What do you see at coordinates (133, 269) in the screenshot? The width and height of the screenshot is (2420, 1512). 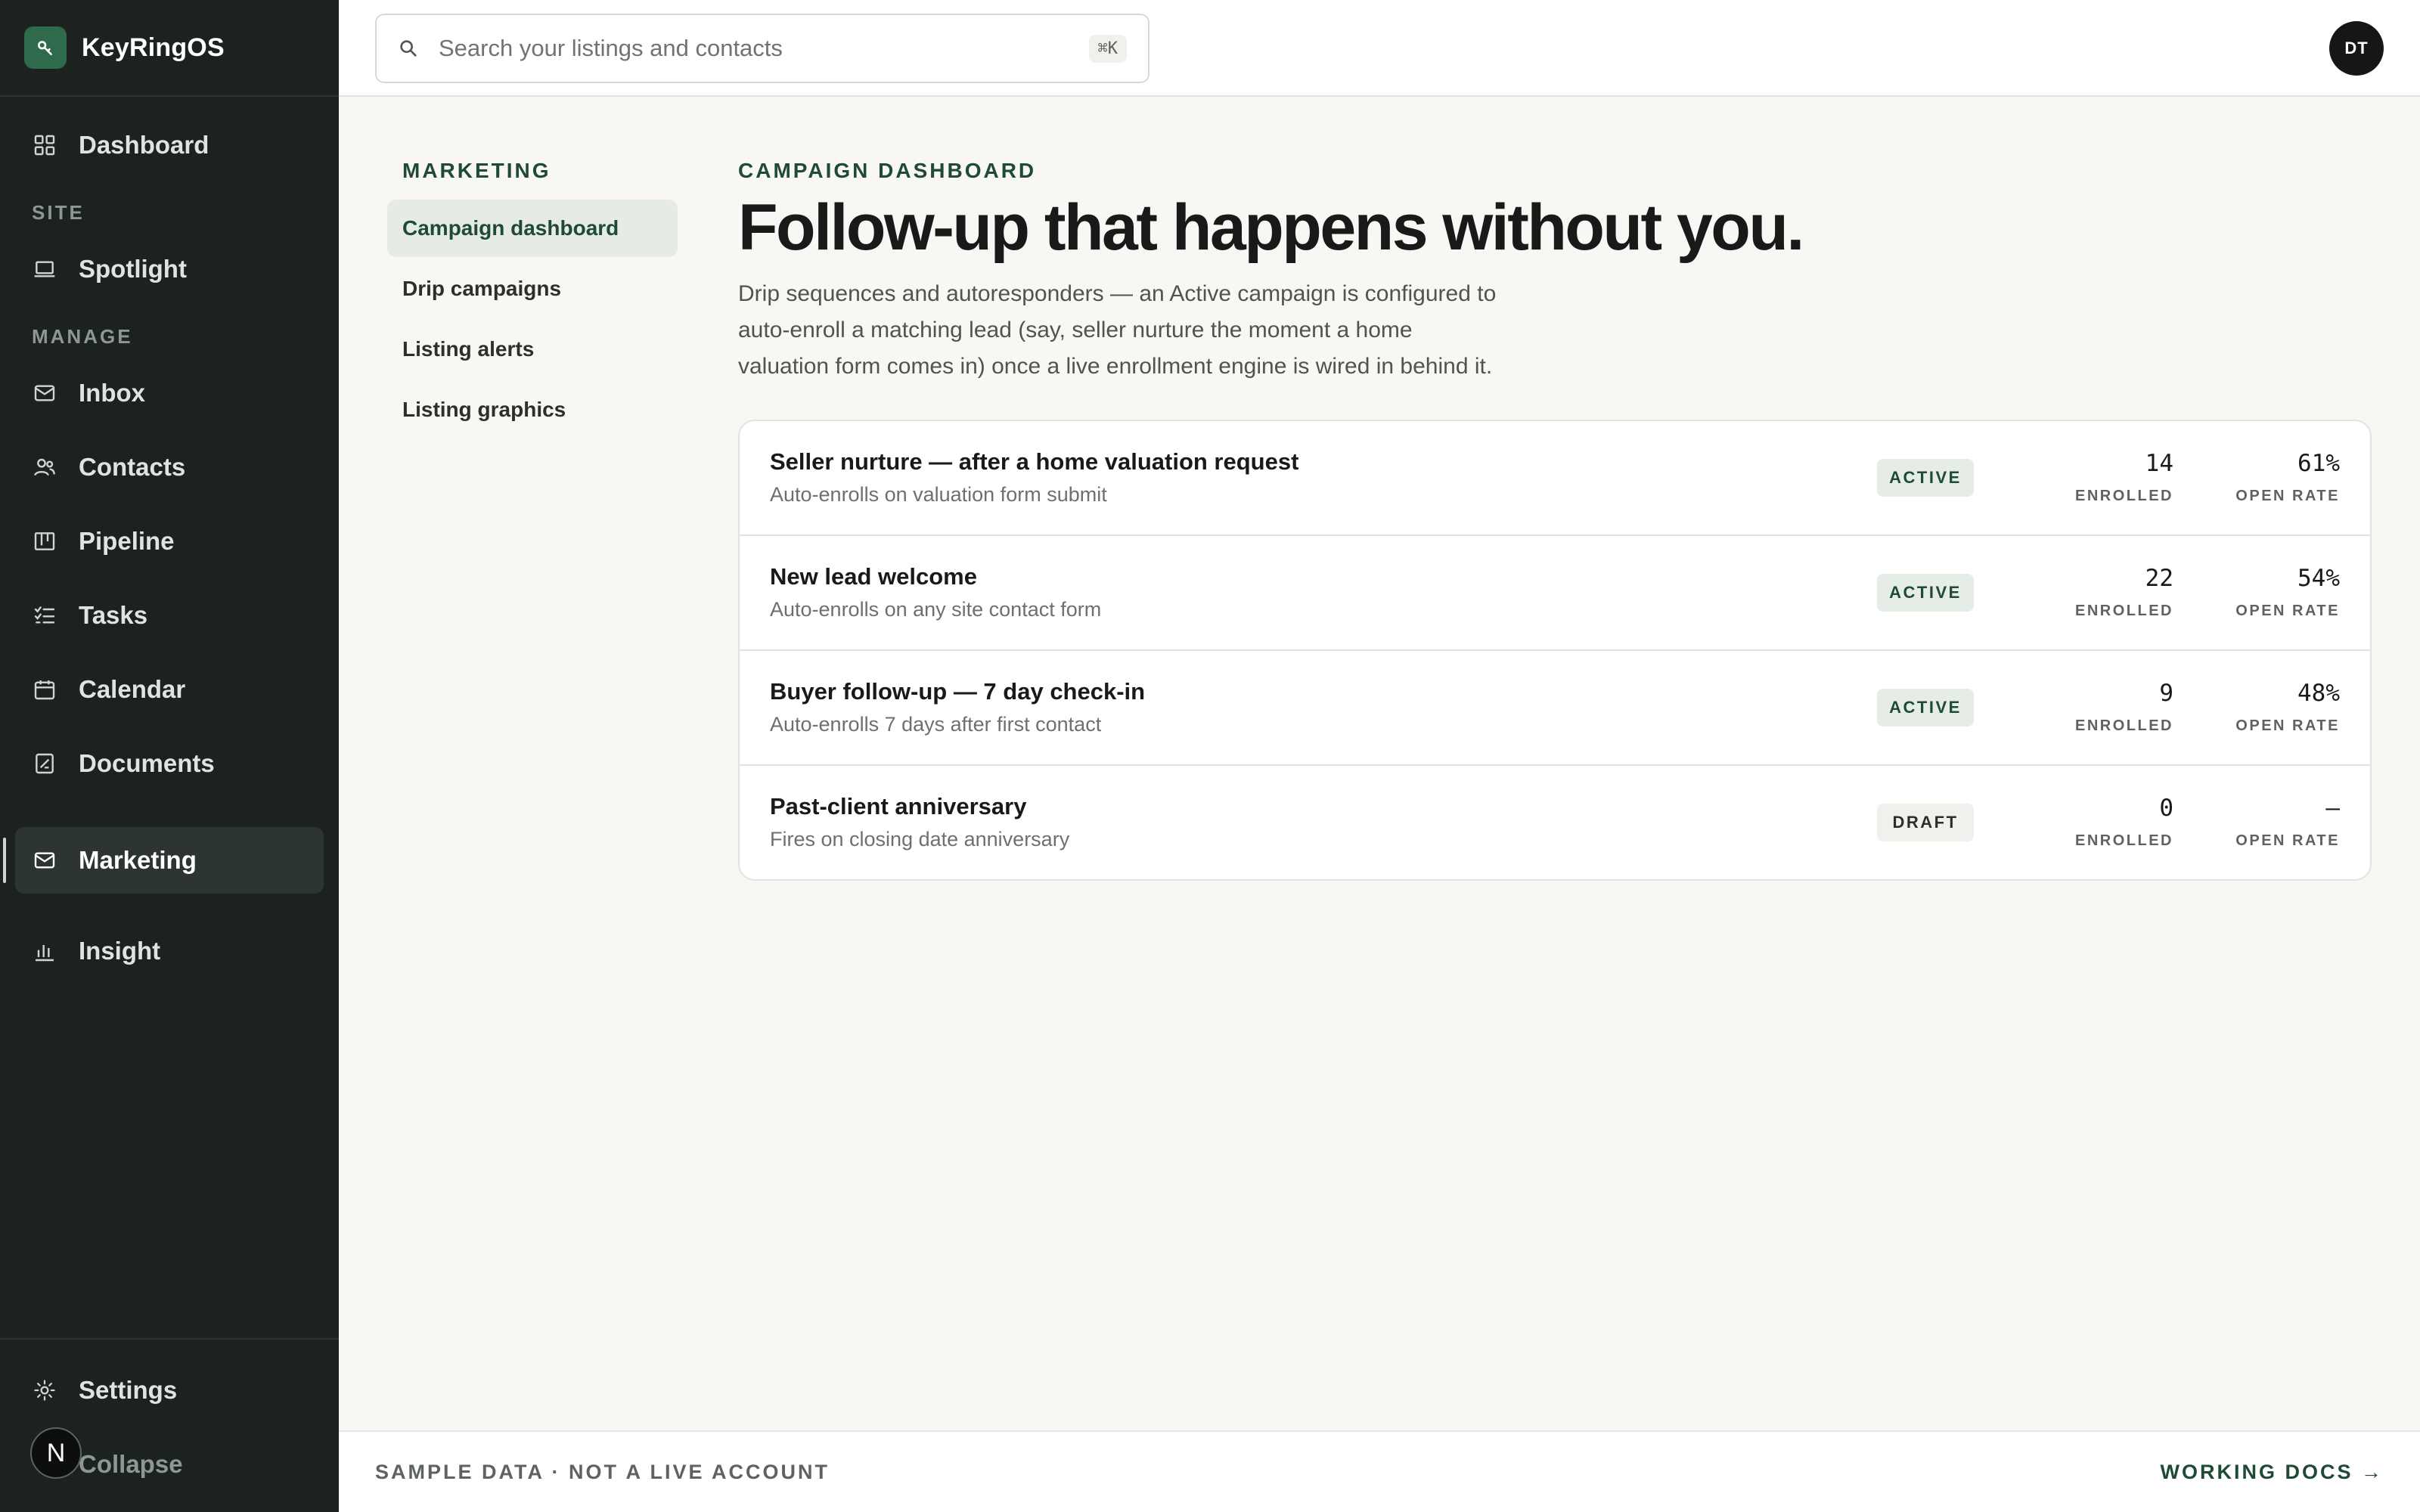 I see `sidebar-item-label: Spotlight` at bounding box center [133, 269].